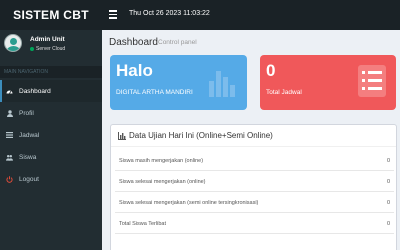 This screenshot has width=400, height=250. What do you see at coordinates (9, 179) in the screenshot?
I see `power-icon` at bounding box center [9, 179].